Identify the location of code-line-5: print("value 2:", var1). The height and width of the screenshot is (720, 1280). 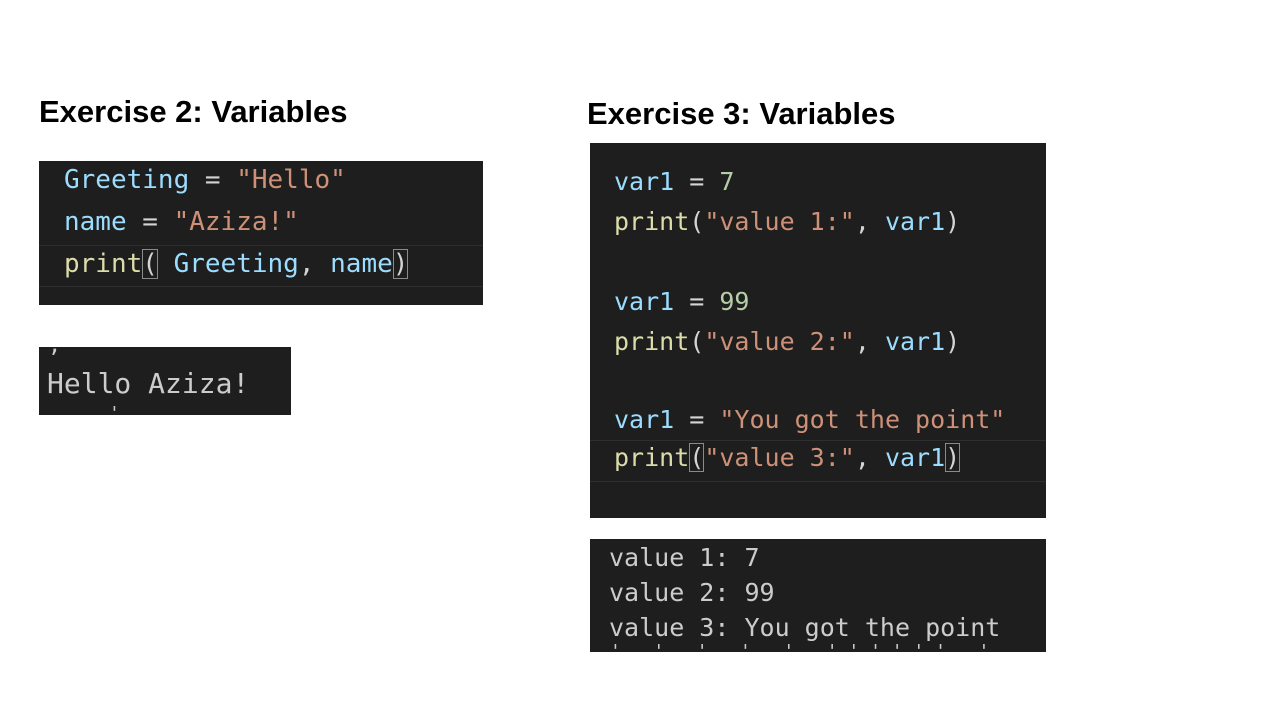
(818, 343).